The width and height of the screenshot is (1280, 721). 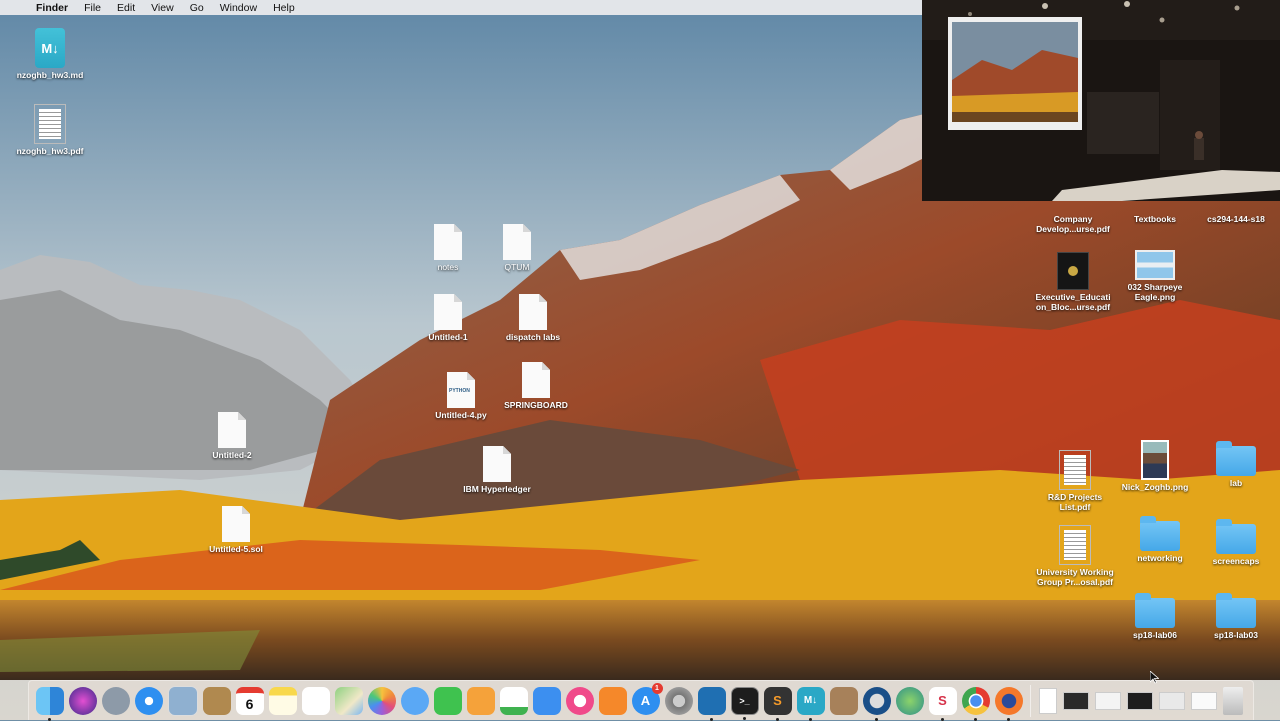 I want to click on menu-file: File, so click(x=92, y=8).